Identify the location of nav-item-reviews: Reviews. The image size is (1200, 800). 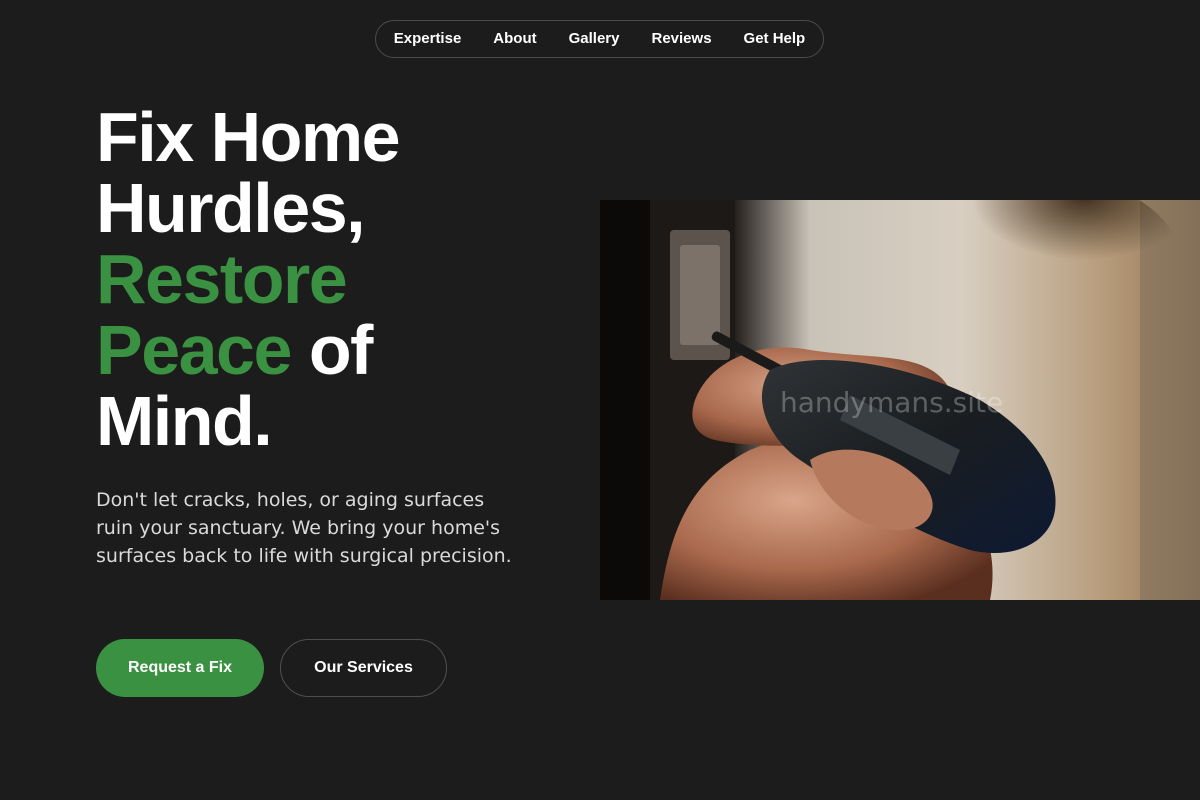
(682, 39).